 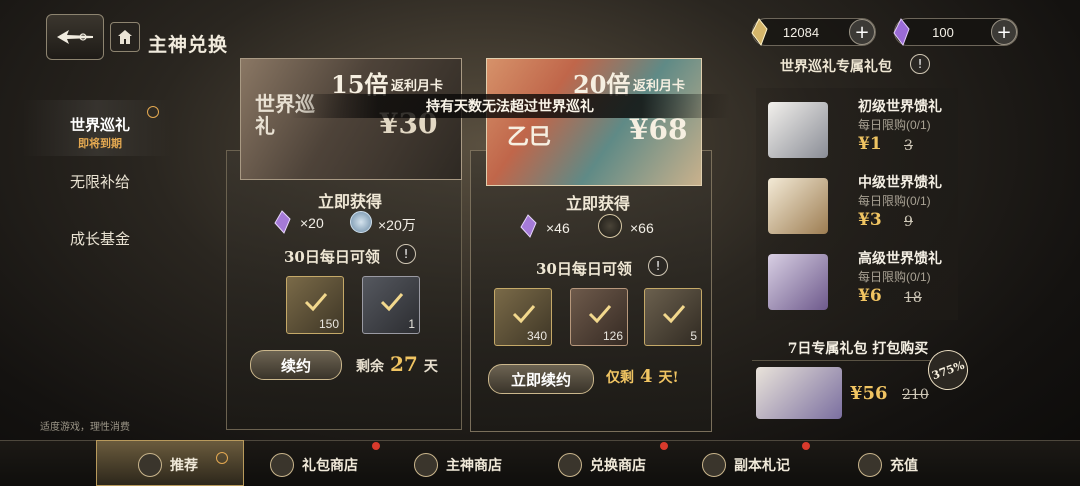 I want to click on card1-reward-1: ×20, so click(x=312, y=223).